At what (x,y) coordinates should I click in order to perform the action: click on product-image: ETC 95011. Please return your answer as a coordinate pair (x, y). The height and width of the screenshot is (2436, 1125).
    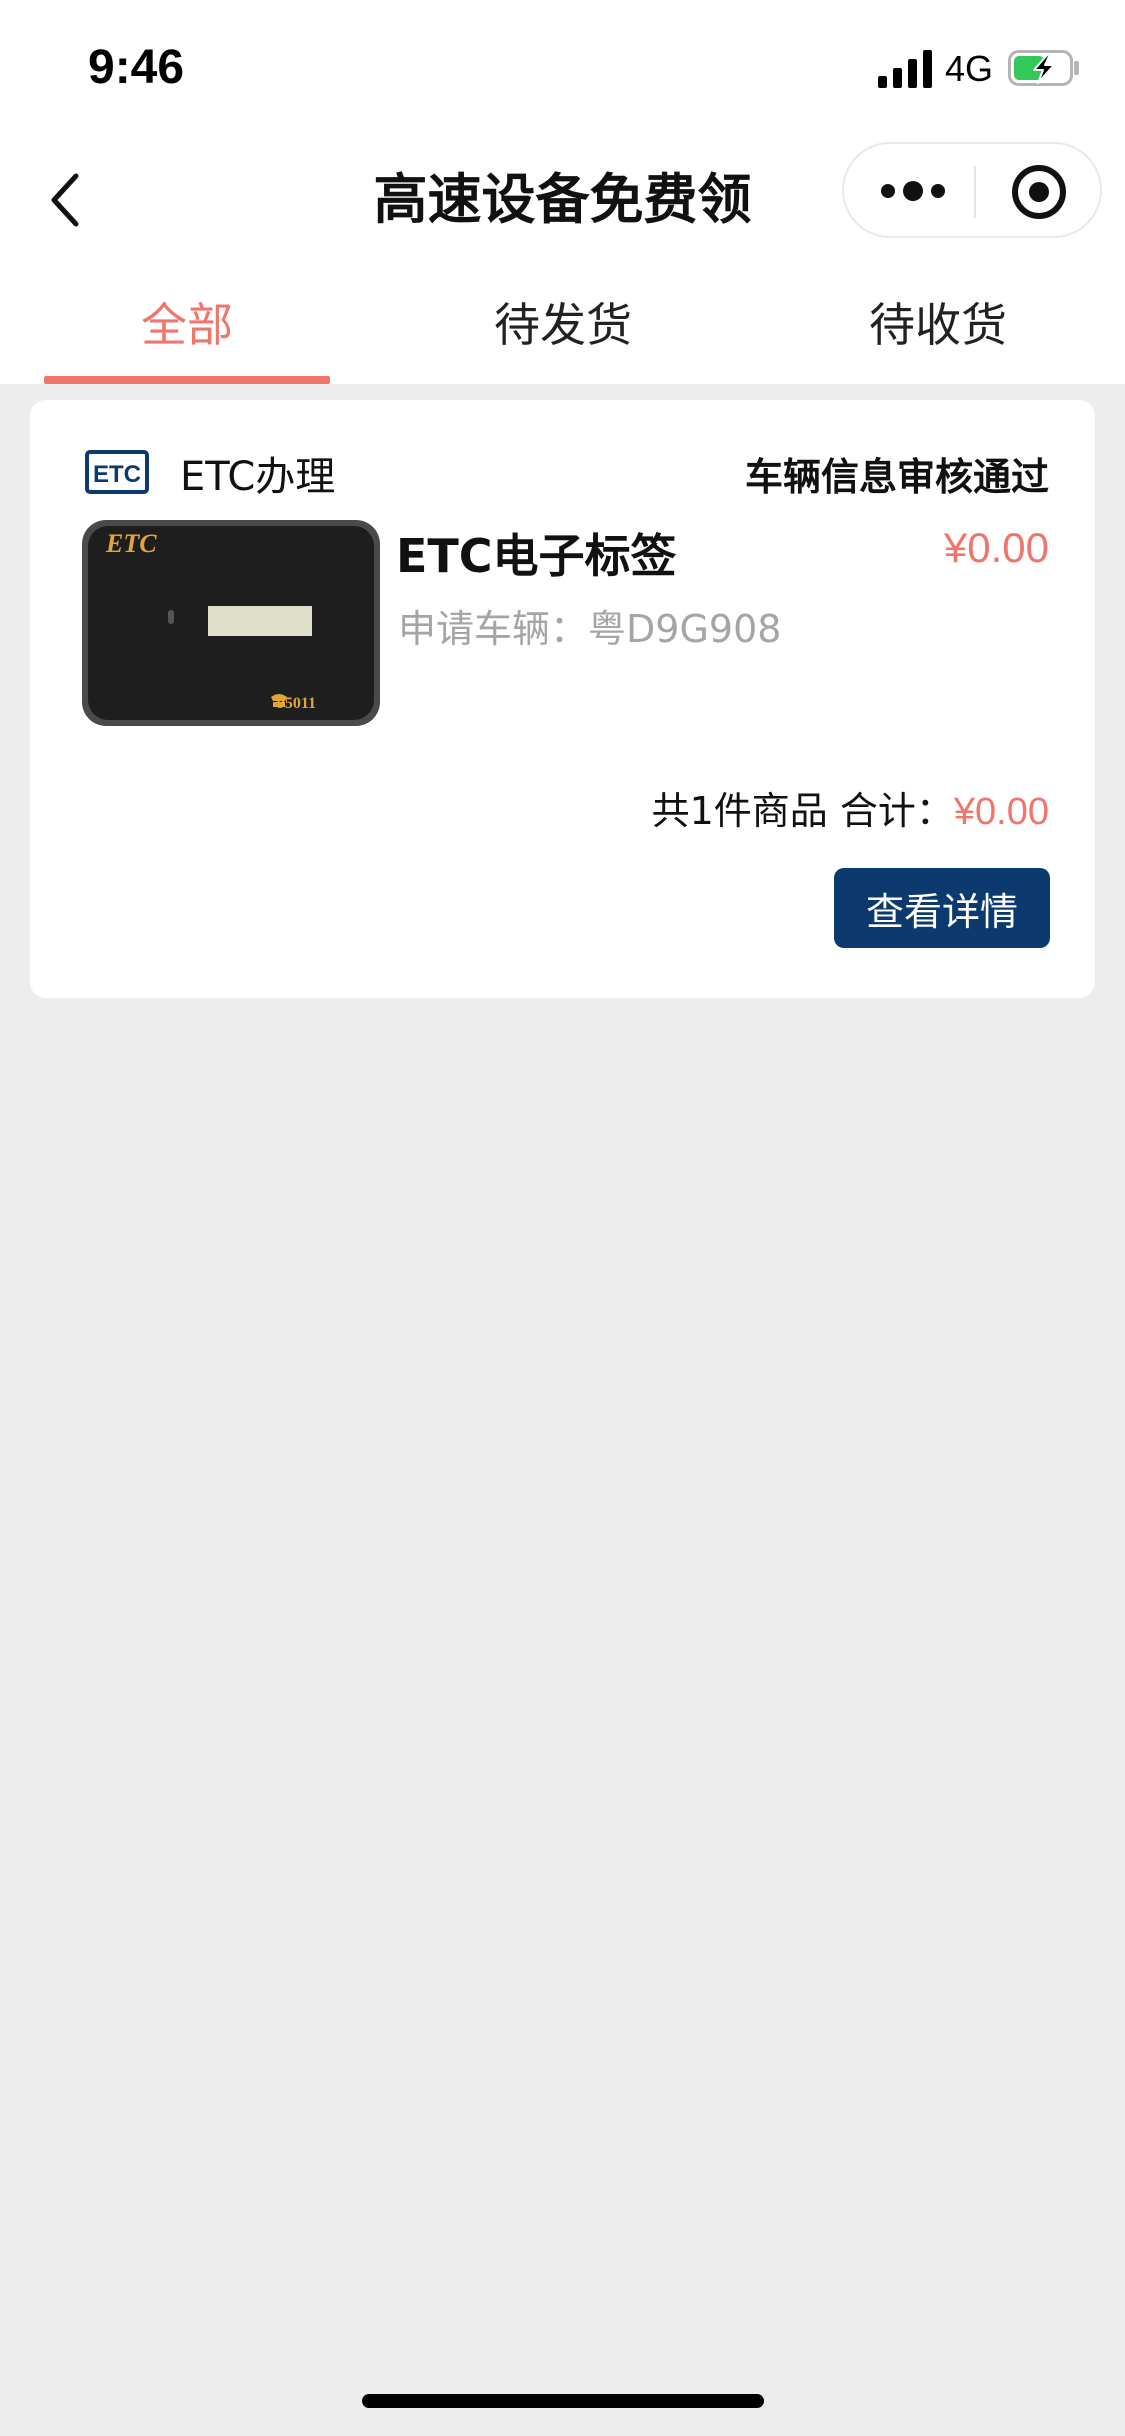
    Looking at the image, I should click on (231, 623).